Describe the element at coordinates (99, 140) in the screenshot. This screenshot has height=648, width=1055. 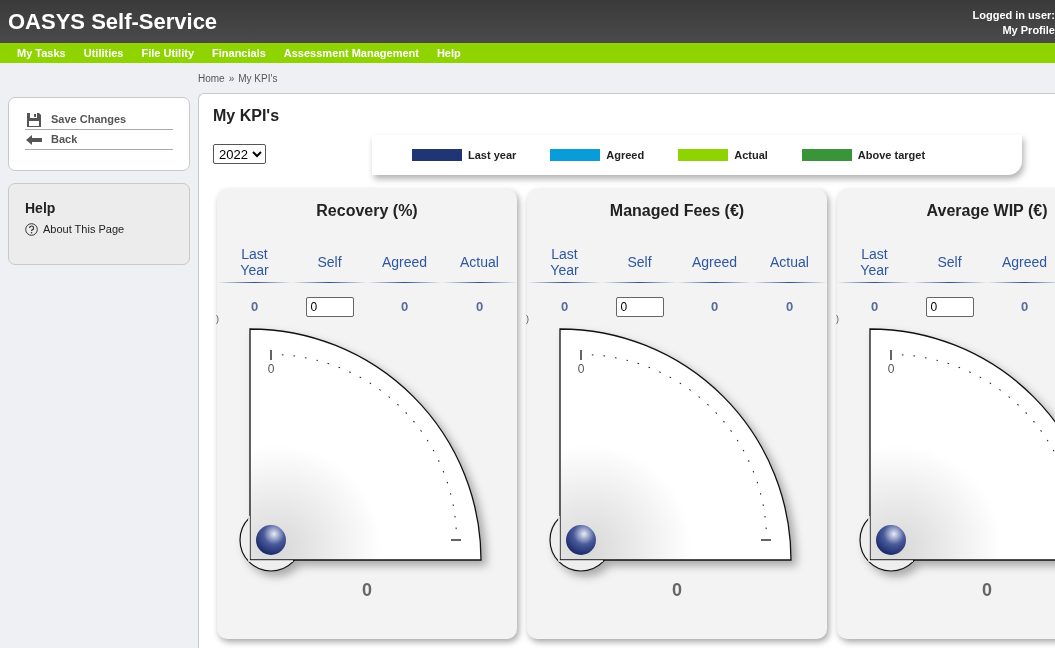
I see `sidebar-action-link: Back` at that location.